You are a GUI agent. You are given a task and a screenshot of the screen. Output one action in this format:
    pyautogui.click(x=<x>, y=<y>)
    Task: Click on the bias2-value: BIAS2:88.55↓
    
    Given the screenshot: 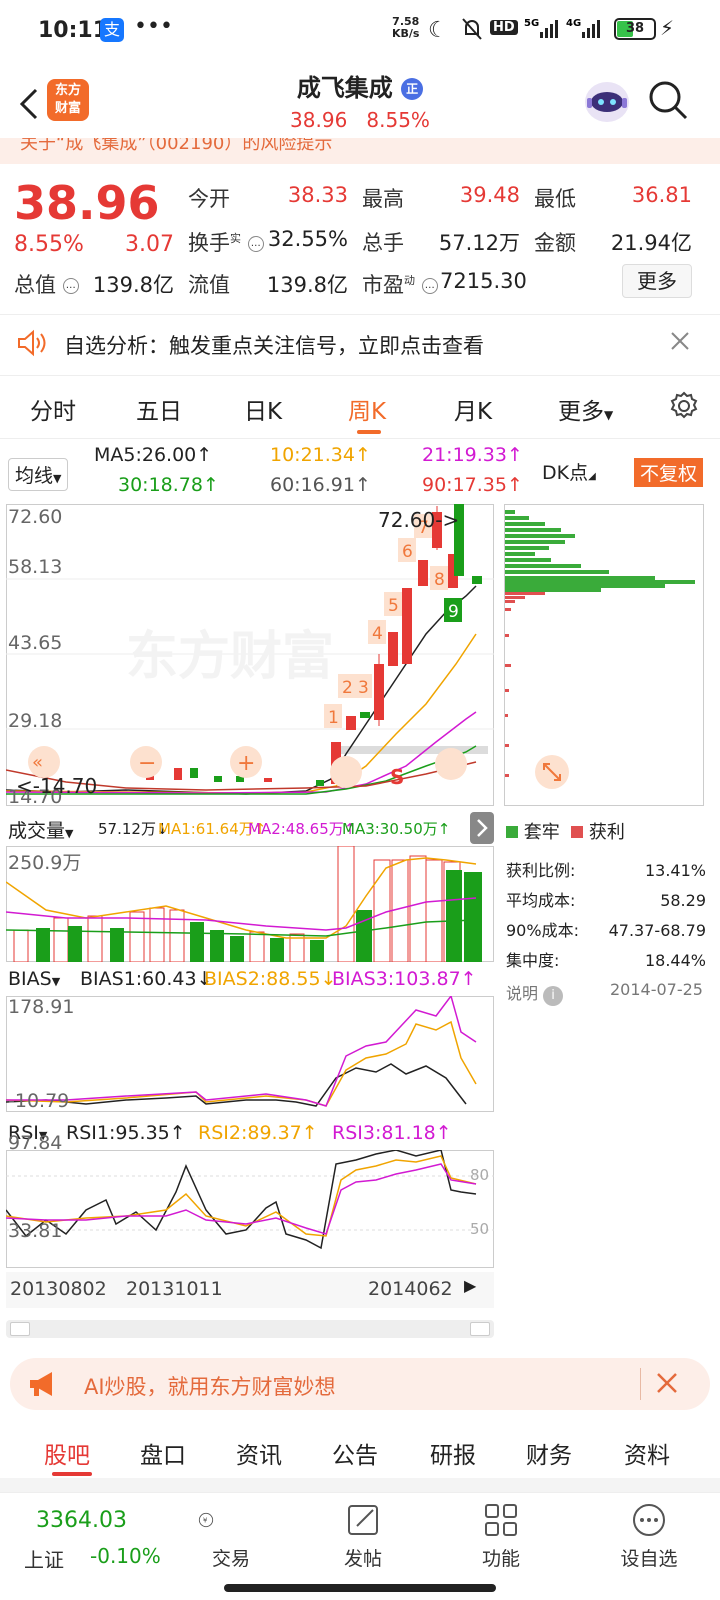 What is the action you would take?
    pyautogui.click(x=270, y=979)
    